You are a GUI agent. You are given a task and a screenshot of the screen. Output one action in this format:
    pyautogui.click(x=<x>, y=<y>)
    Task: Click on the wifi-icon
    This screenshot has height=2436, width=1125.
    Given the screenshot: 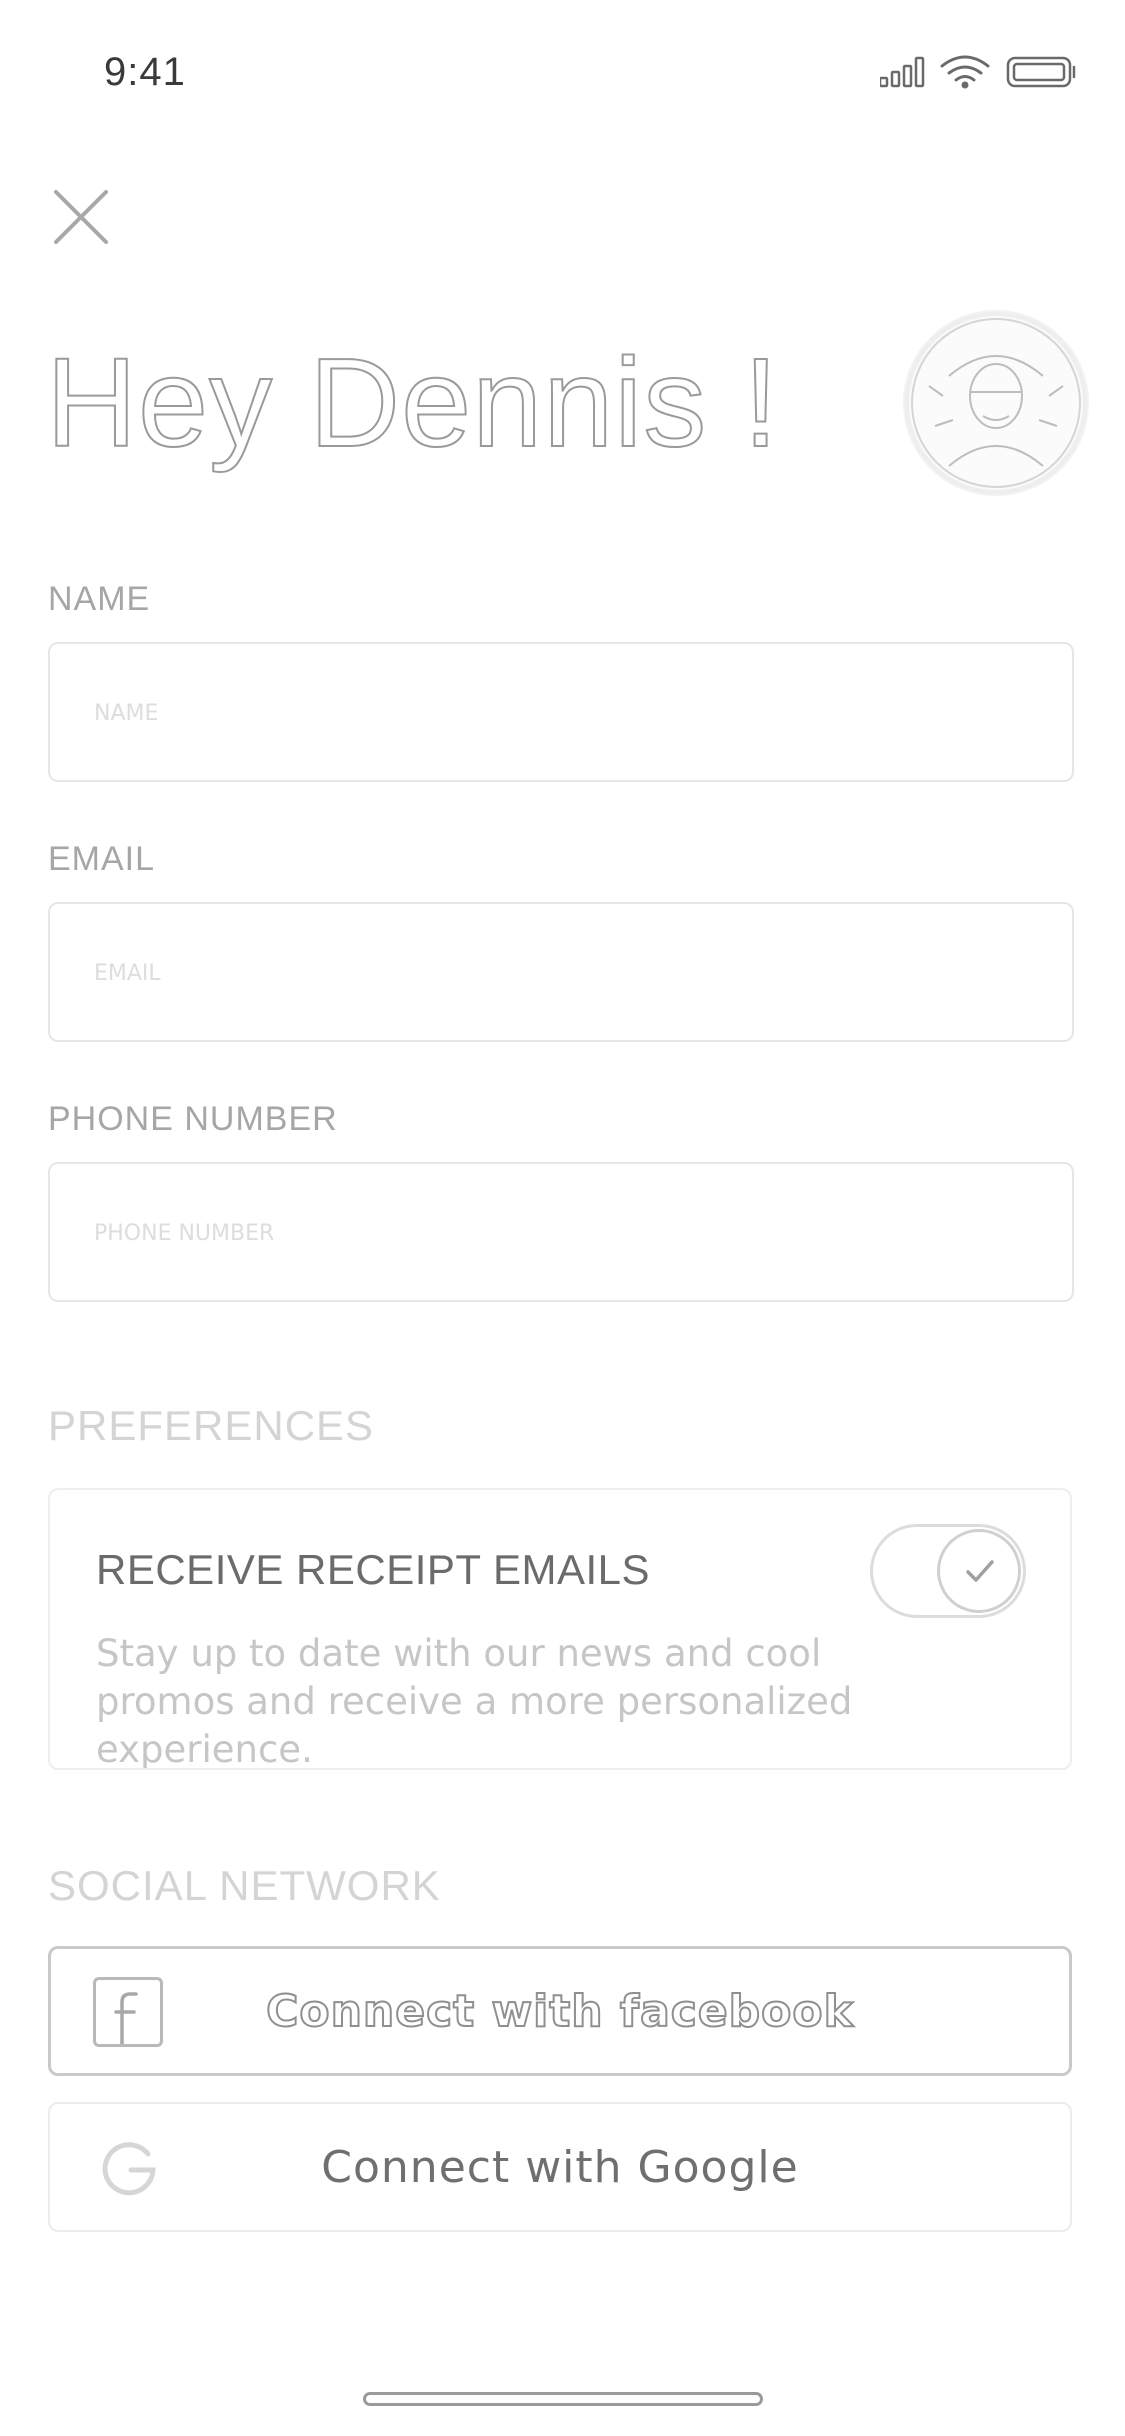 What is the action you would take?
    pyautogui.click(x=965, y=72)
    